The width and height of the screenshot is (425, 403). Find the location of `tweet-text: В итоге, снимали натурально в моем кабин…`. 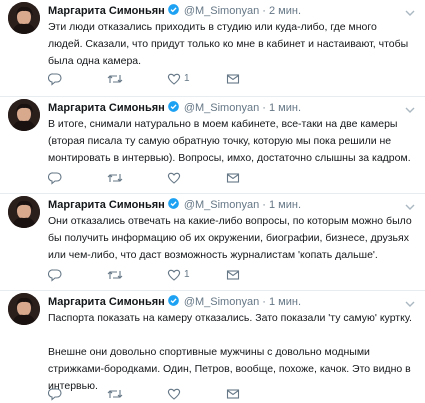

tweet-text: В итоге, снимали натурально в моем кабин… is located at coordinates (229, 141).